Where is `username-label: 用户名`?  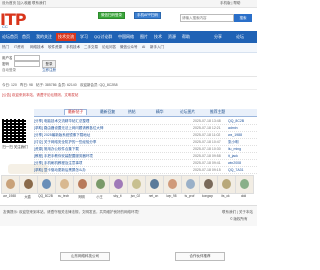 username-label: 用户名 is located at coordinates (7, 58).